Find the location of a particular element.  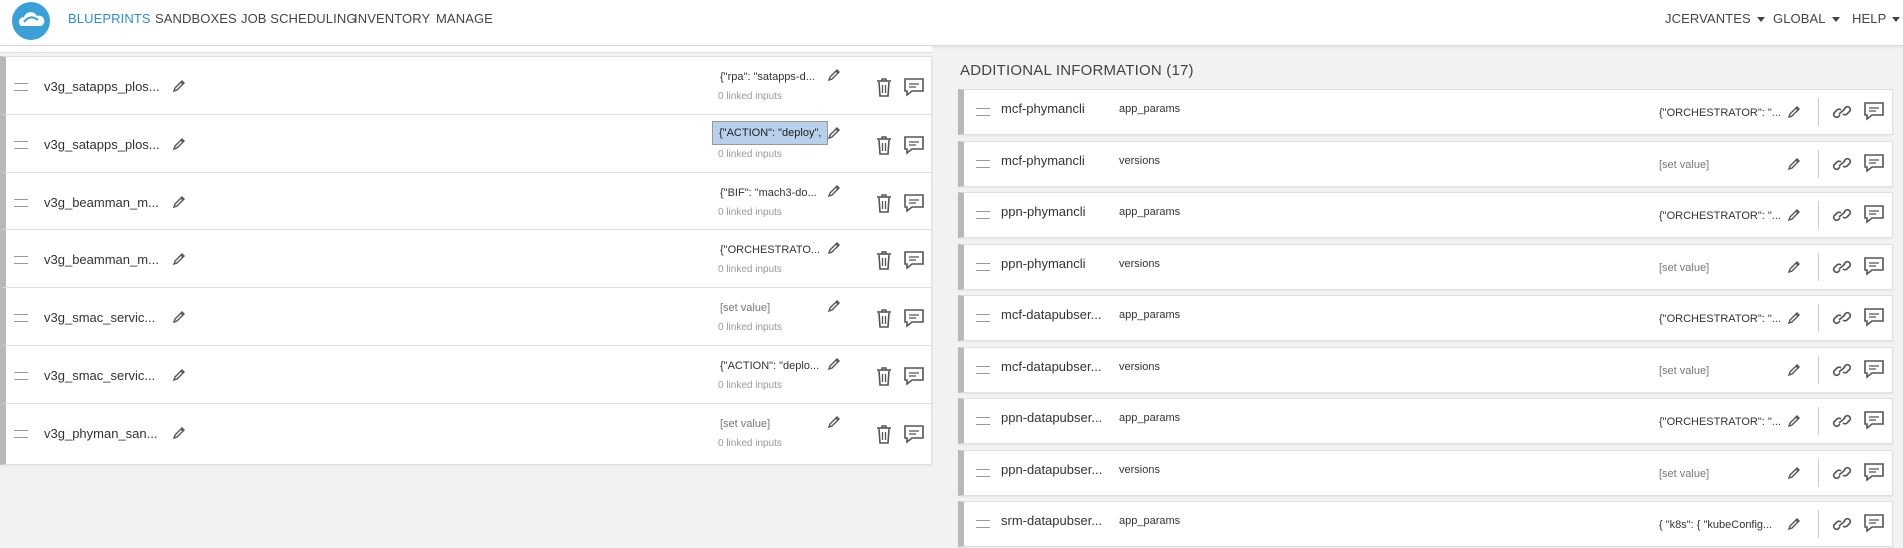

nav-sandboxes: SANDBOXES is located at coordinates (196, 18).